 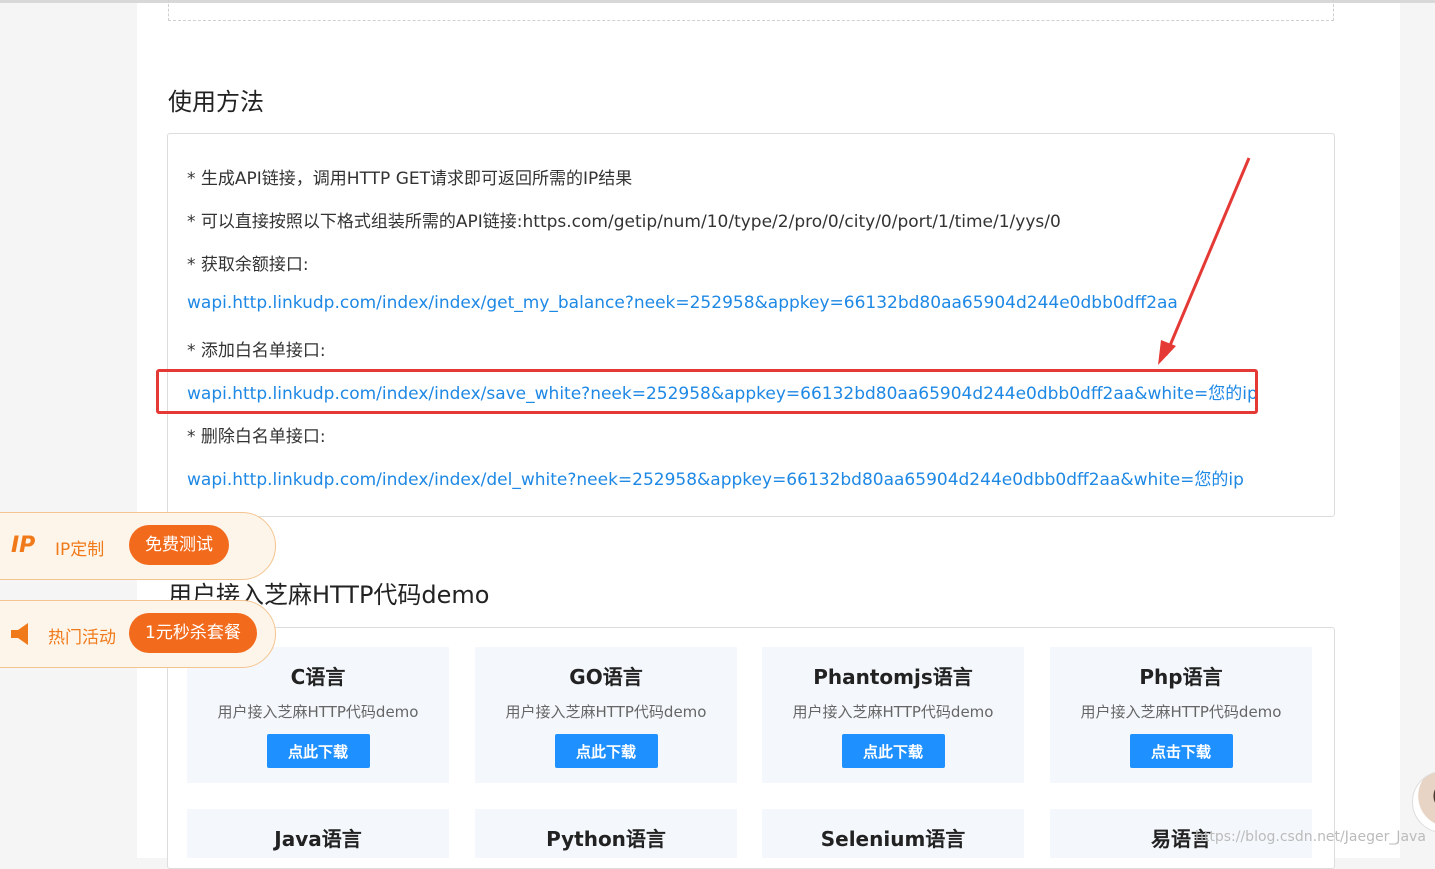 What do you see at coordinates (318, 751) in the screenshot?
I see `download-c-button: 点此下载` at bounding box center [318, 751].